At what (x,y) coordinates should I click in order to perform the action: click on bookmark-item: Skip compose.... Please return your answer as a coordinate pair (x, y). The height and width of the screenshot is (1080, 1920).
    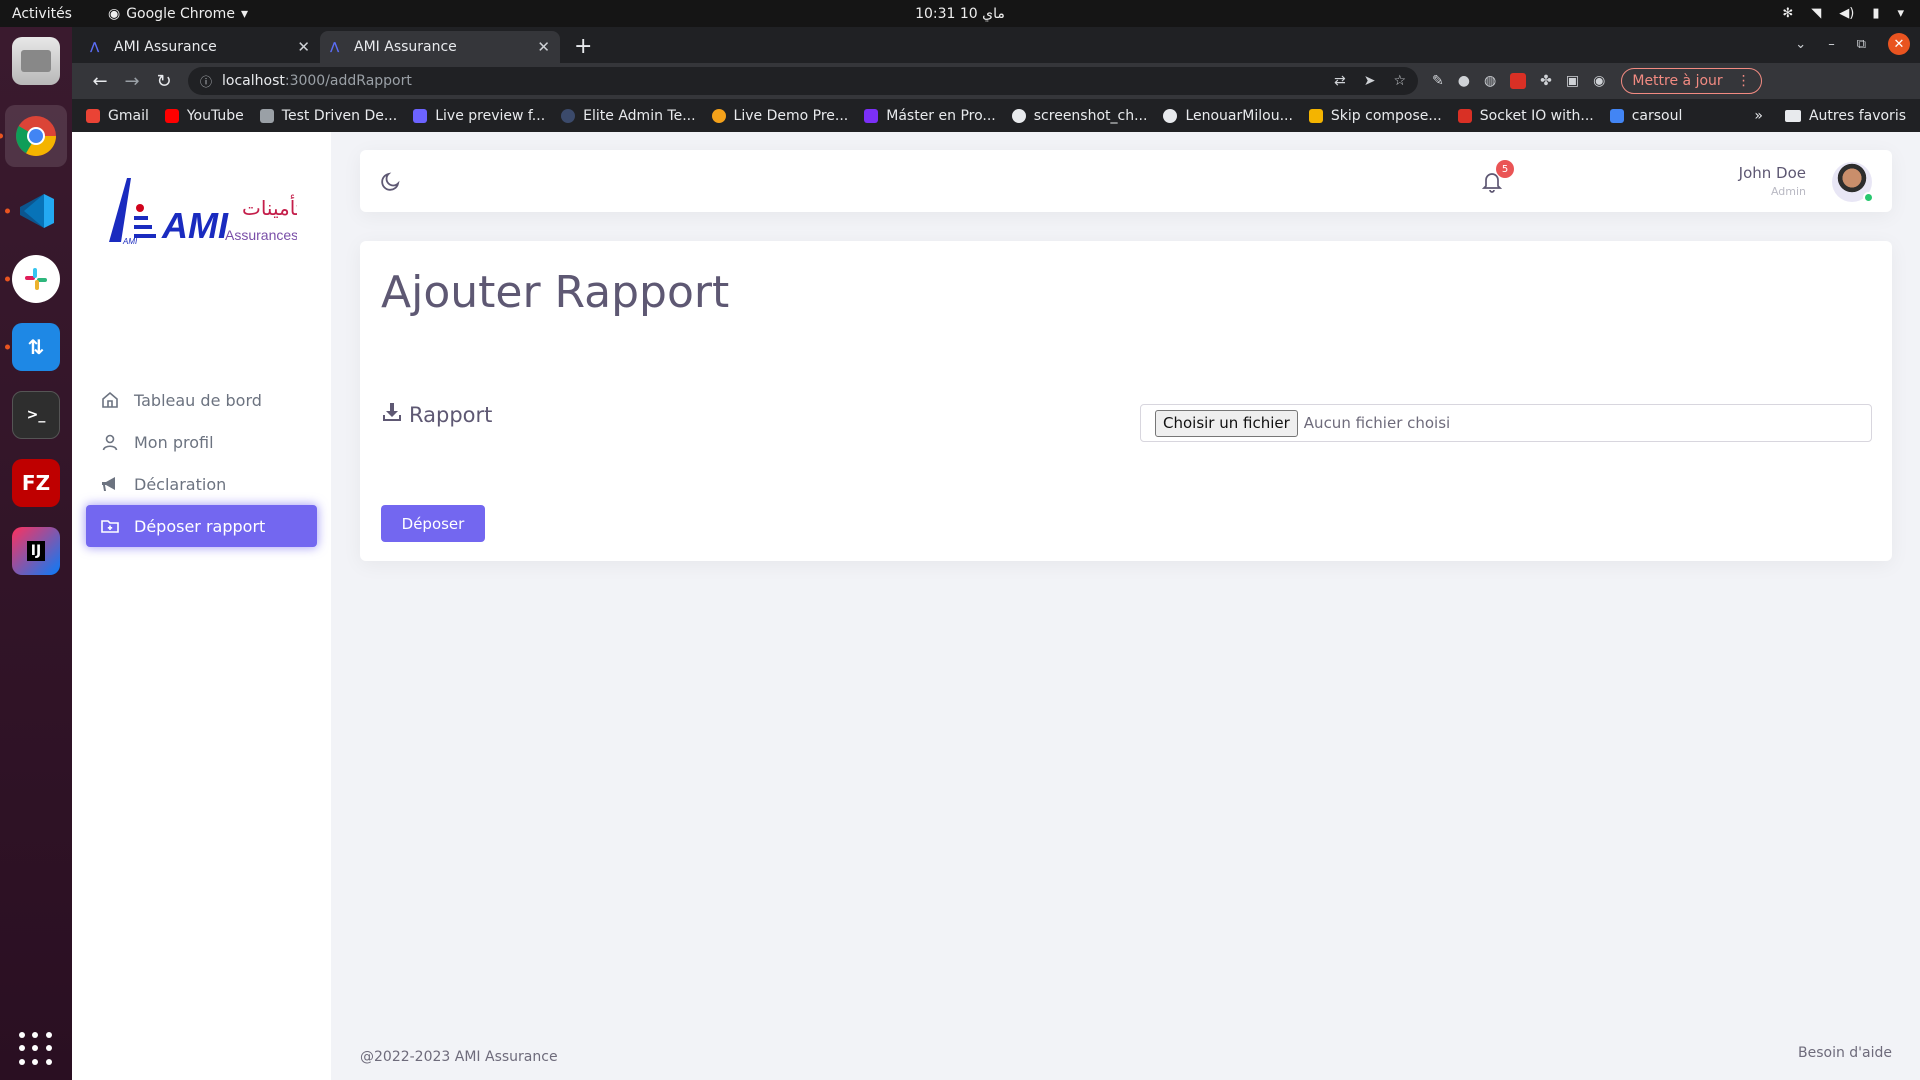
    Looking at the image, I should click on (1375, 116).